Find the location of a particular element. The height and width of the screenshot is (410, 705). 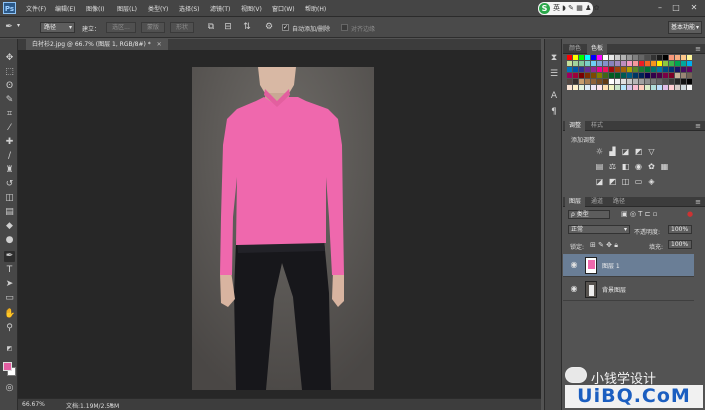

tab-adjustments: 调整 is located at coordinates (575, 126).